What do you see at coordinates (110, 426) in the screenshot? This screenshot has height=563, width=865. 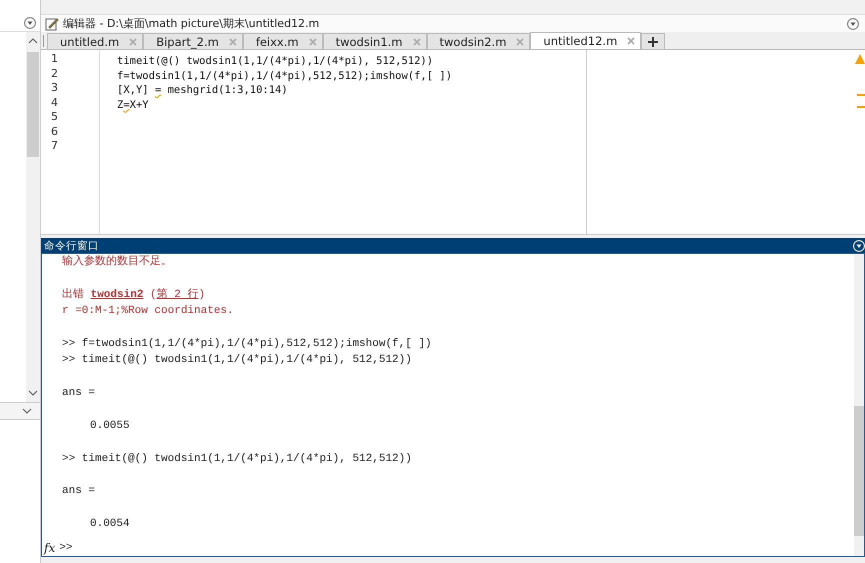 I see `console-line: 0.0055` at bounding box center [110, 426].